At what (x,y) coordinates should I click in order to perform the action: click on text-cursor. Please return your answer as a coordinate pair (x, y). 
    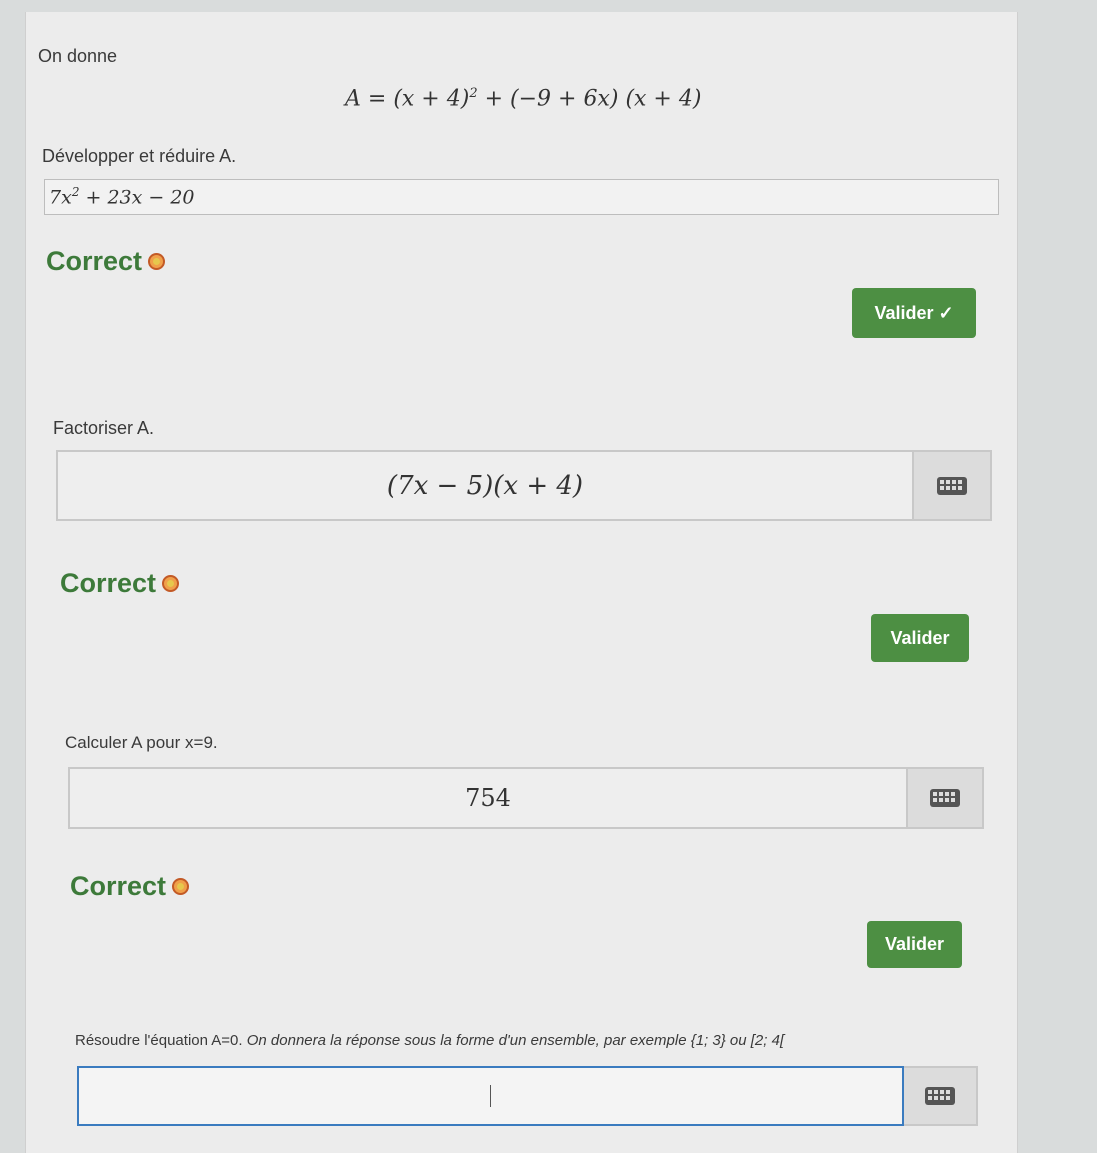
    Looking at the image, I should click on (490, 1096).